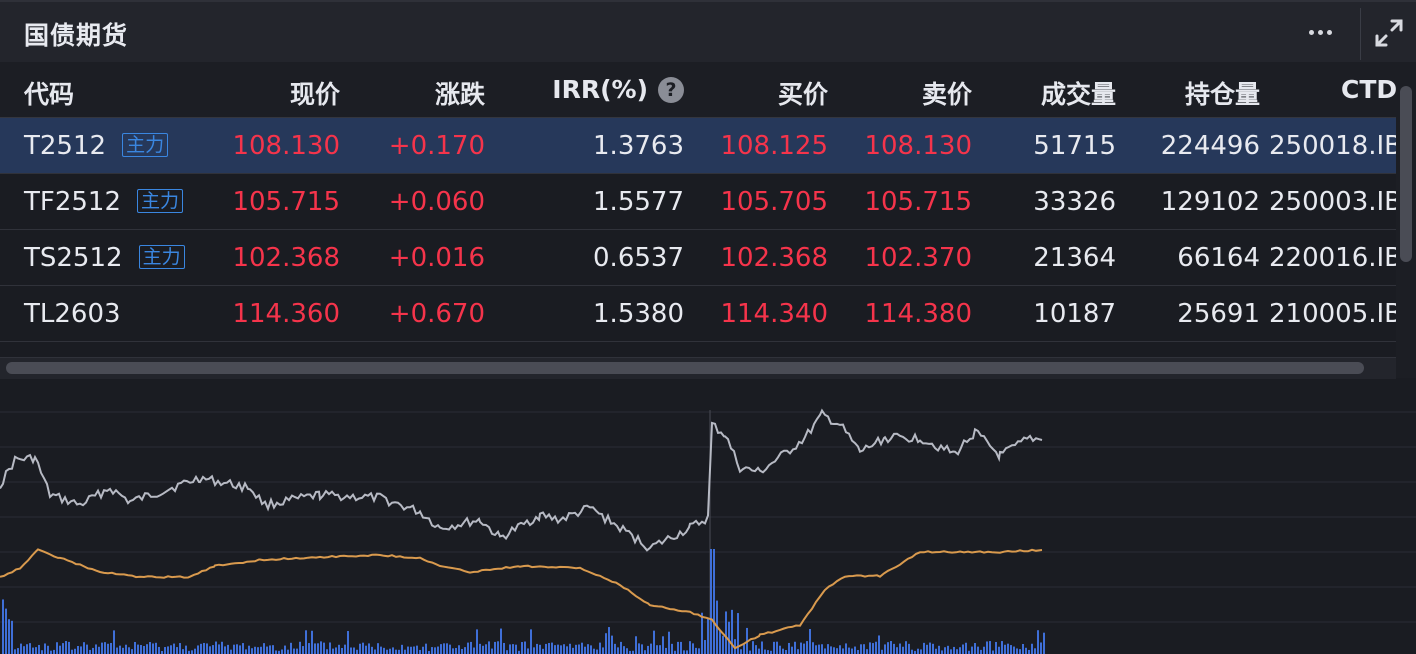 The width and height of the screenshot is (1416, 654). Describe the element at coordinates (618, 89) in the screenshot. I see `column-header-irr: IRR(%)?` at that location.